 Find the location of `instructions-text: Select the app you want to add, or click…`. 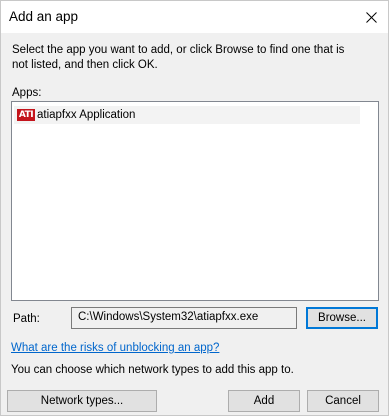

instructions-text: Select the app you want to add, or click… is located at coordinates (178, 57).